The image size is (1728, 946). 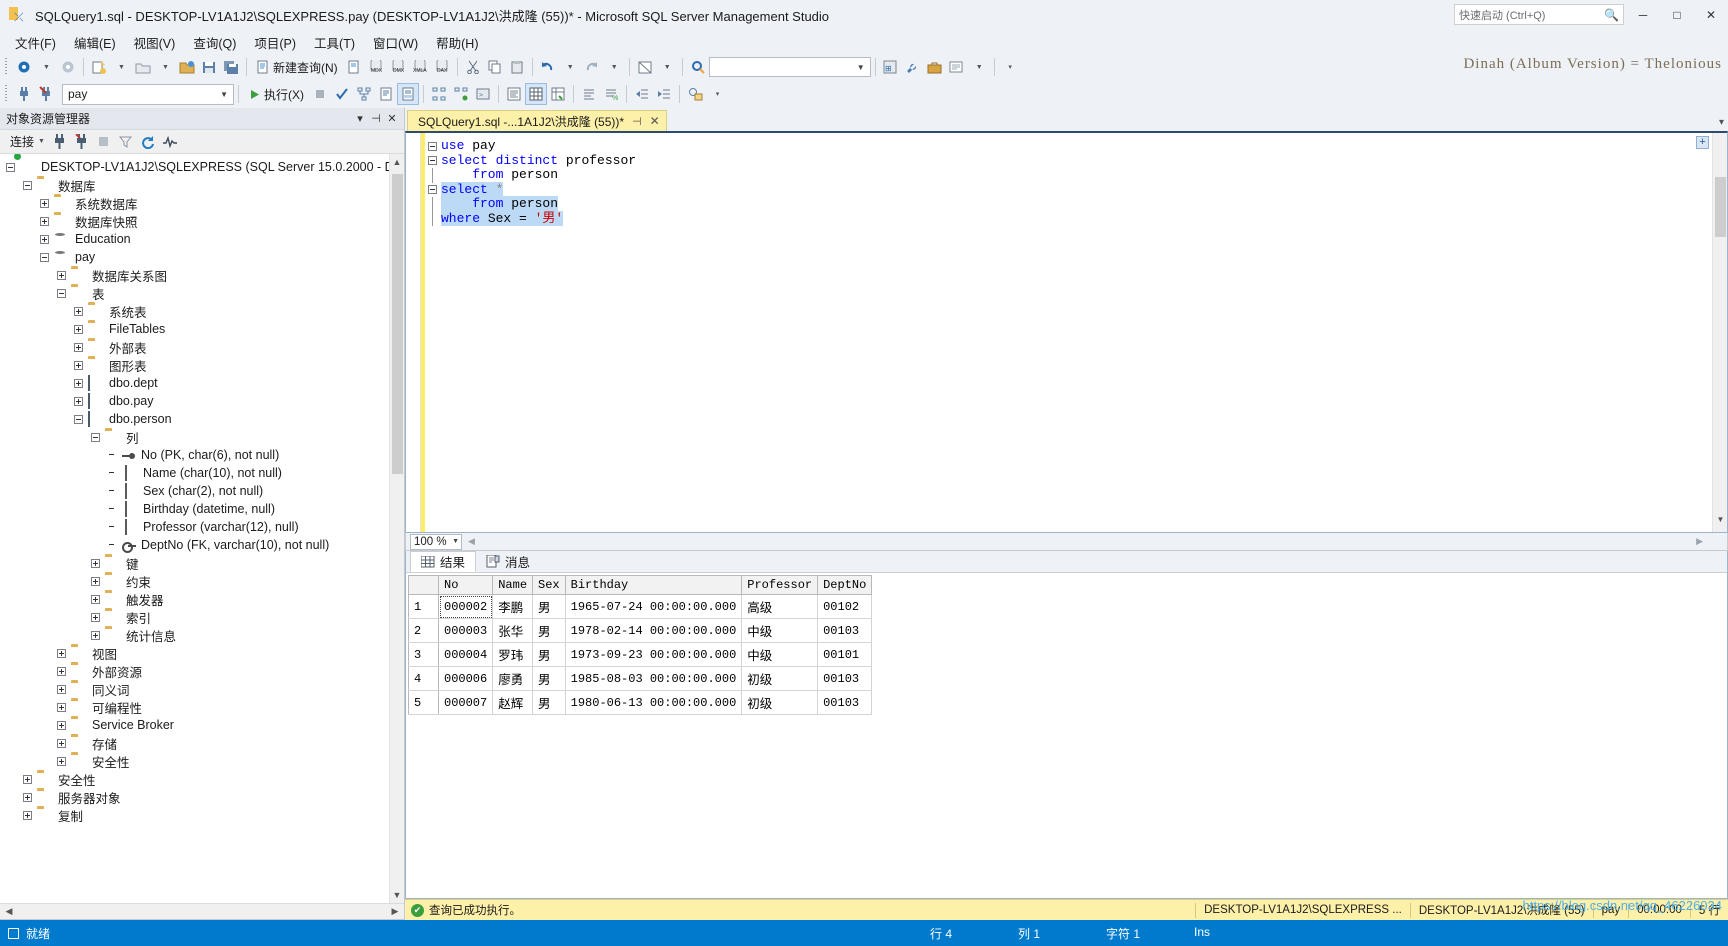 What do you see at coordinates (202, 725) in the screenshot?
I see `tree-node-service-broker: Service Broker` at bounding box center [202, 725].